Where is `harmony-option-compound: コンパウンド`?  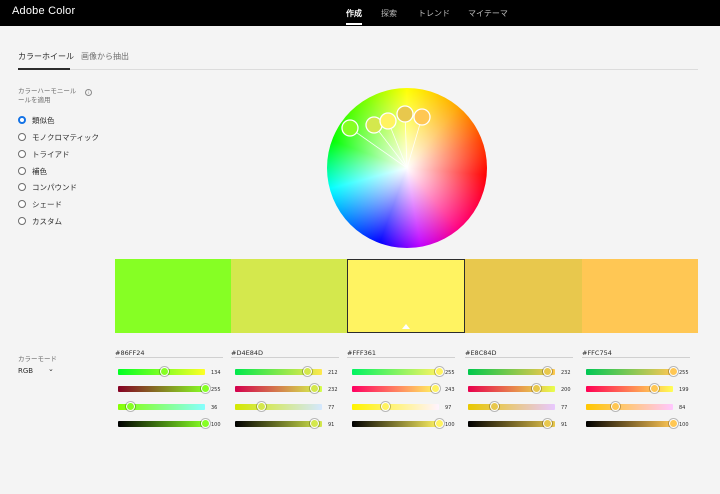
harmony-option-compound: コンパウンド is located at coordinates (47, 187).